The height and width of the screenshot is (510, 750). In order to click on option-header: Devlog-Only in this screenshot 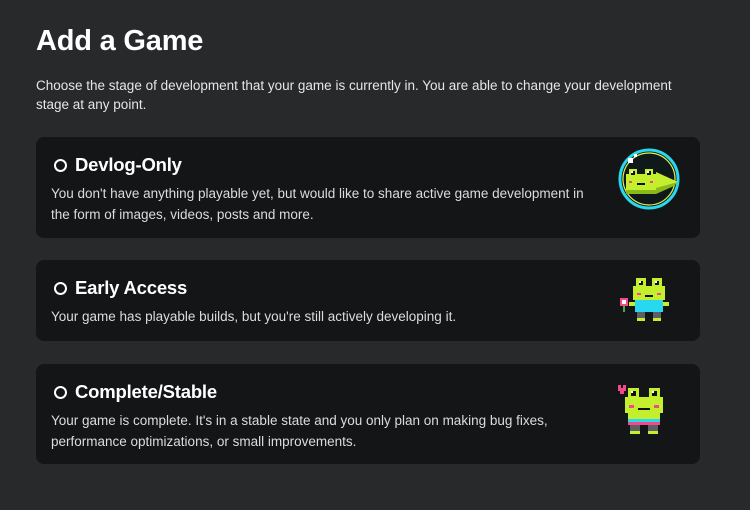, I will do `click(118, 165)`.